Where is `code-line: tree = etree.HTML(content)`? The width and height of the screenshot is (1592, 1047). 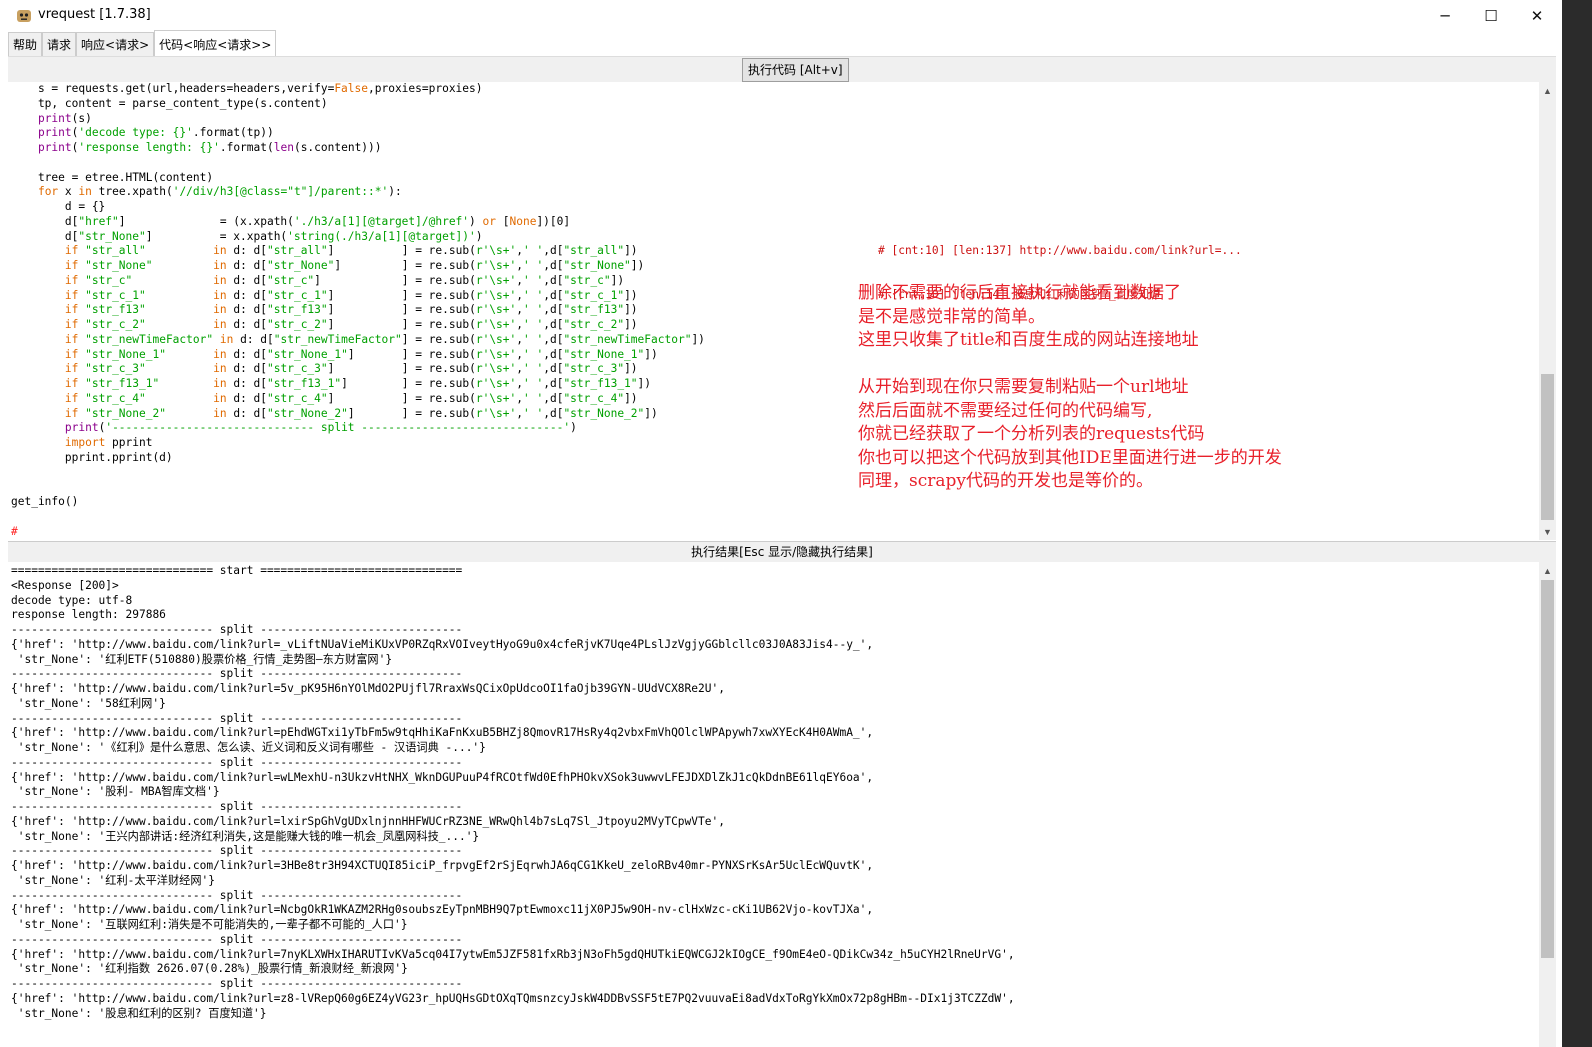 code-line: tree = etree.HTML(content) is located at coordinates (112, 177).